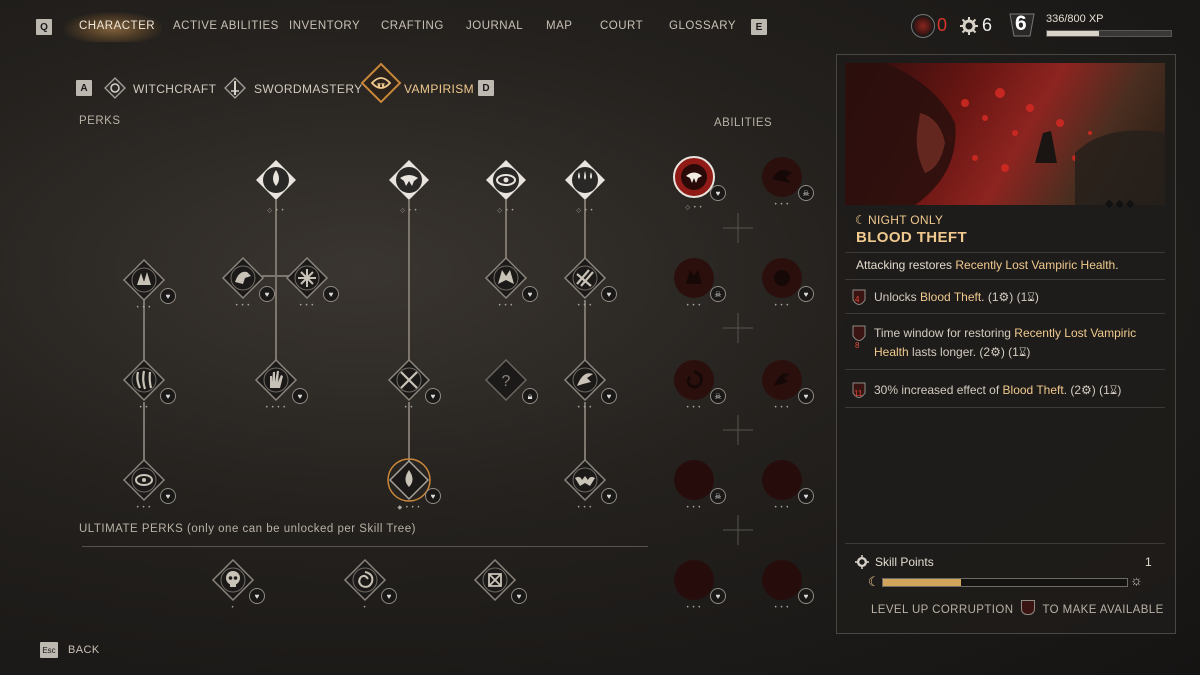  What do you see at coordinates (324, 26) in the screenshot?
I see `tab-inventory: INVENTORY` at bounding box center [324, 26].